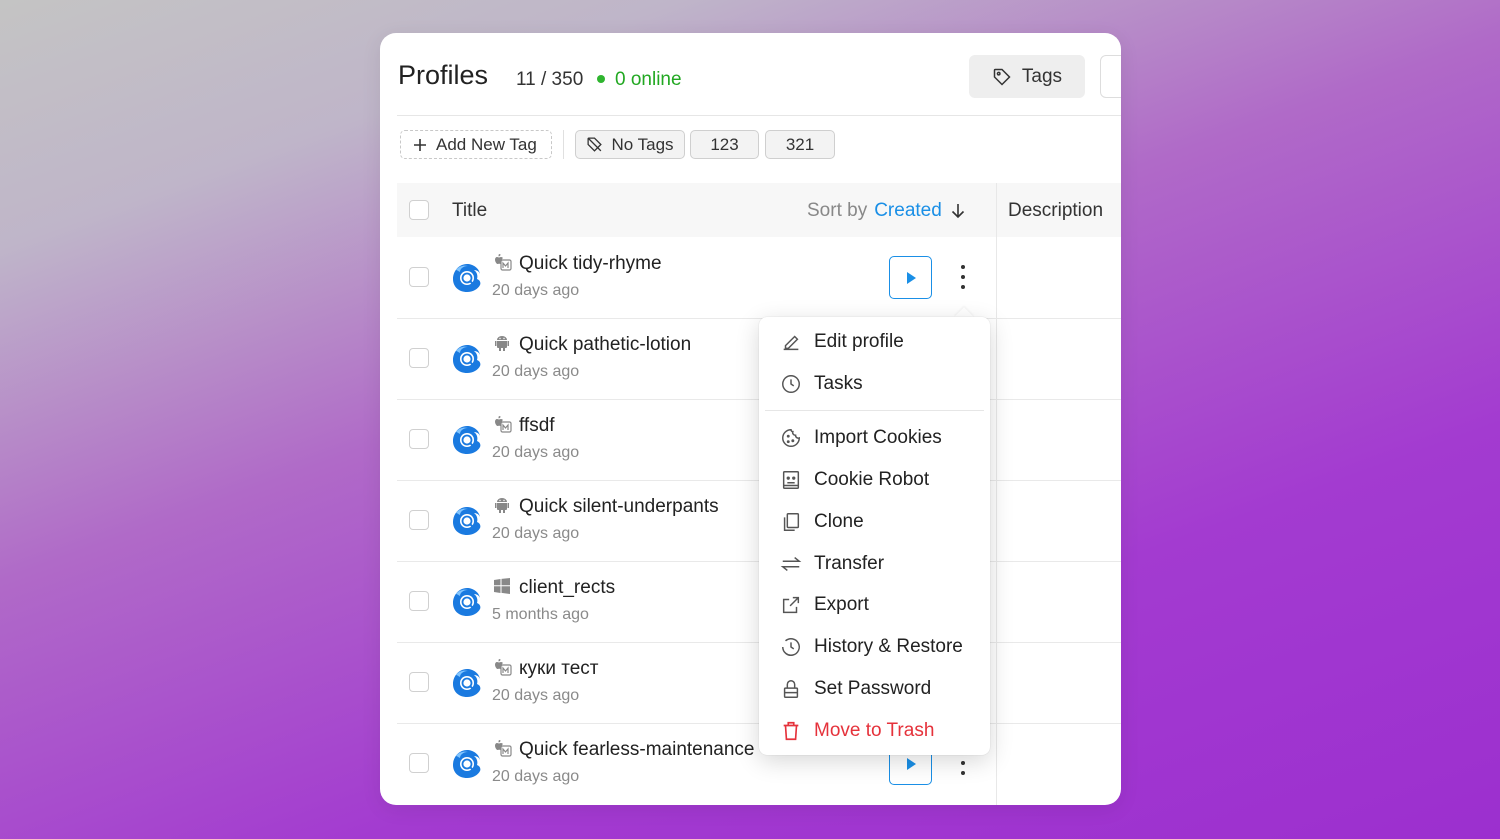 This screenshot has height=839, width=1500. I want to click on add-new-tag-button: Add New Tag, so click(476, 144).